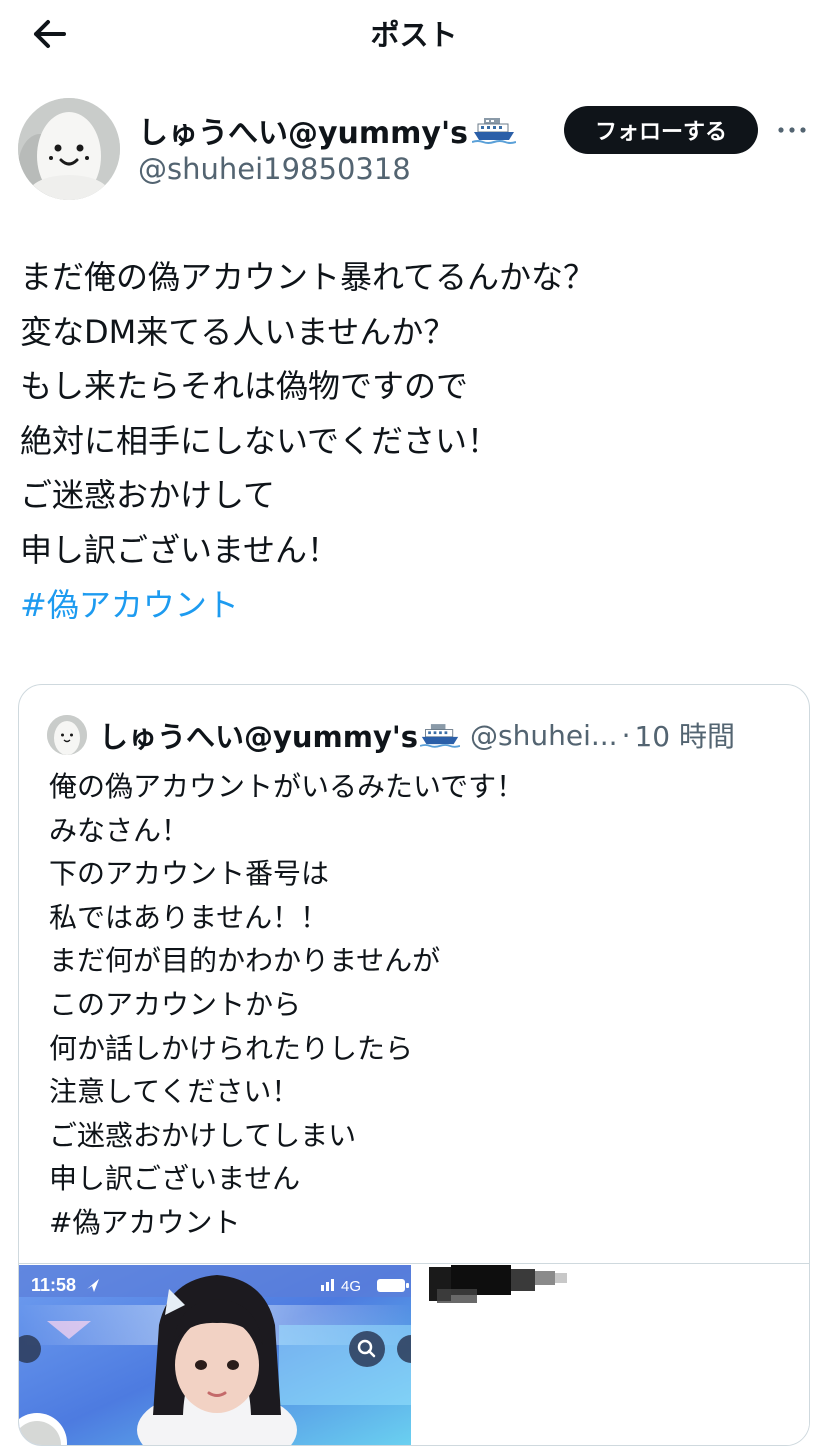  Describe the element at coordinates (67, 735) in the screenshot. I see `quoted-author-avatar` at that location.